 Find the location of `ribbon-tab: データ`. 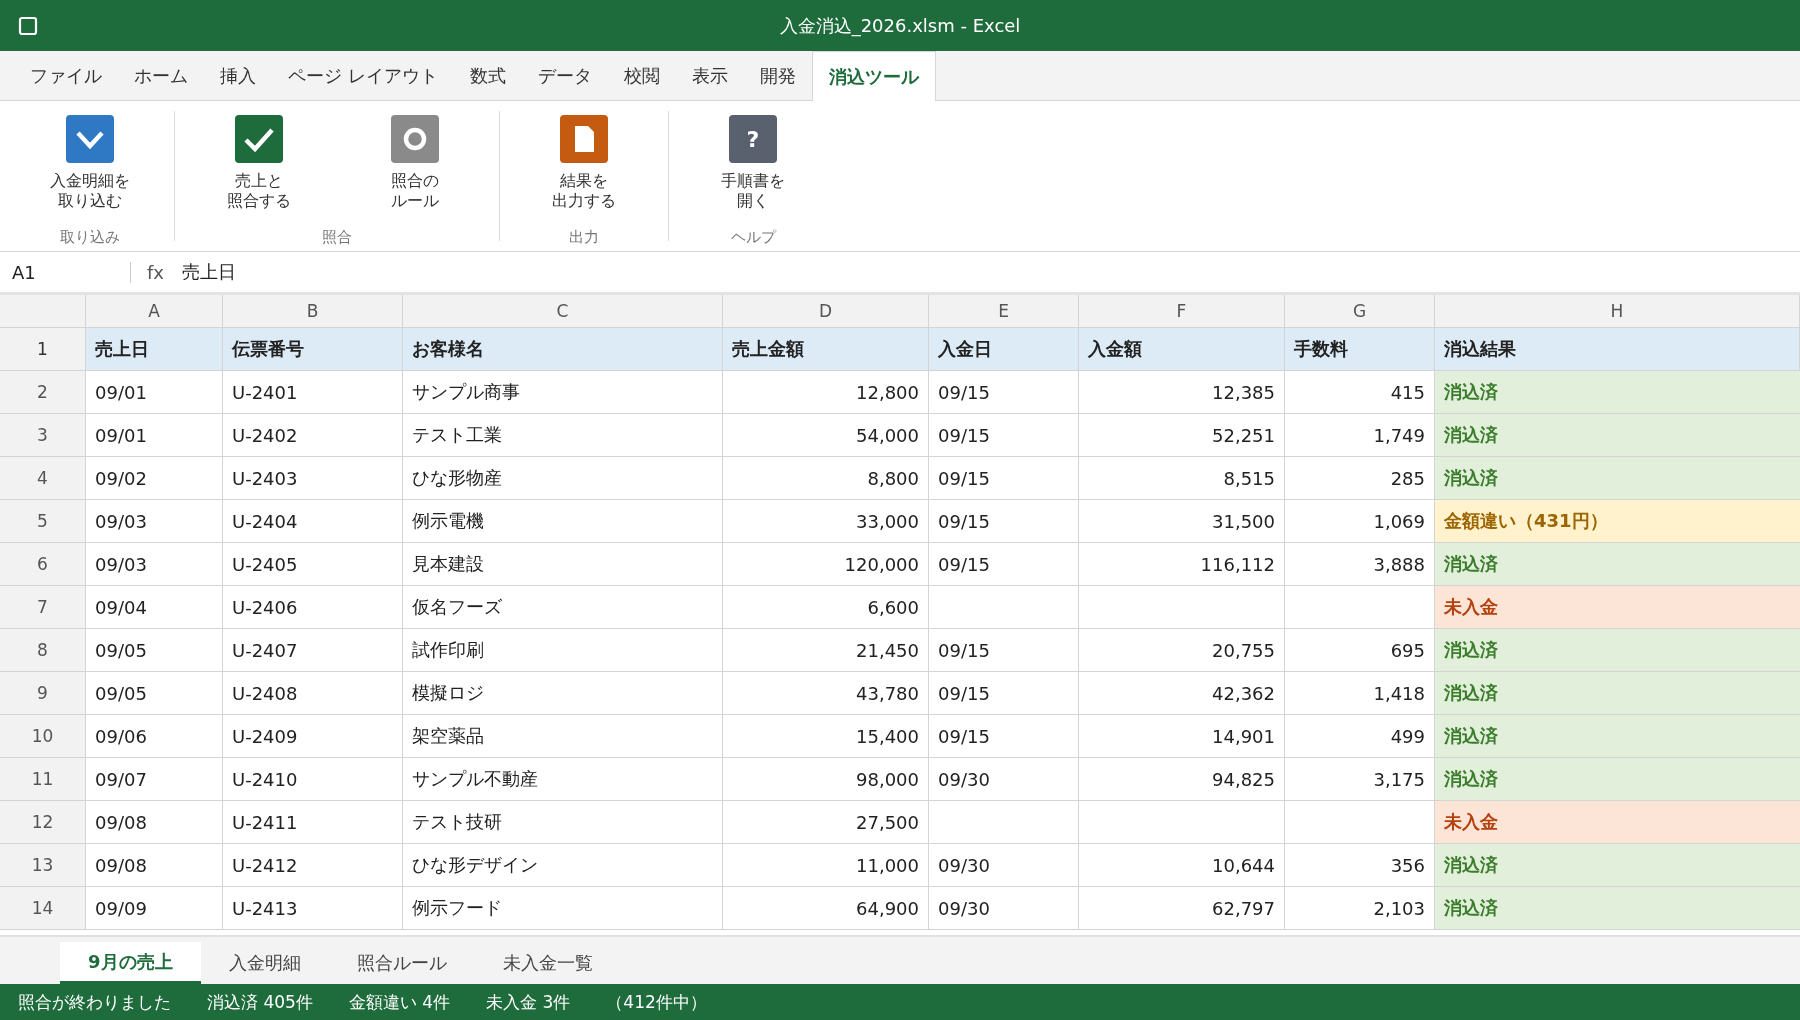

ribbon-tab: データ is located at coordinates (564, 75).